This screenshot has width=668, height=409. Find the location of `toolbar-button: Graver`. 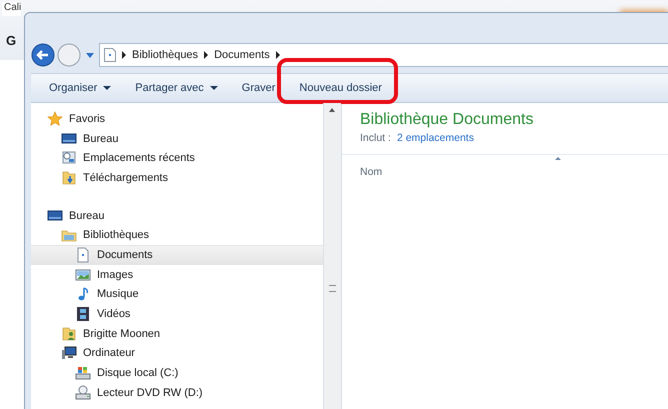

toolbar-button: Graver is located at coordinates (259, 88).